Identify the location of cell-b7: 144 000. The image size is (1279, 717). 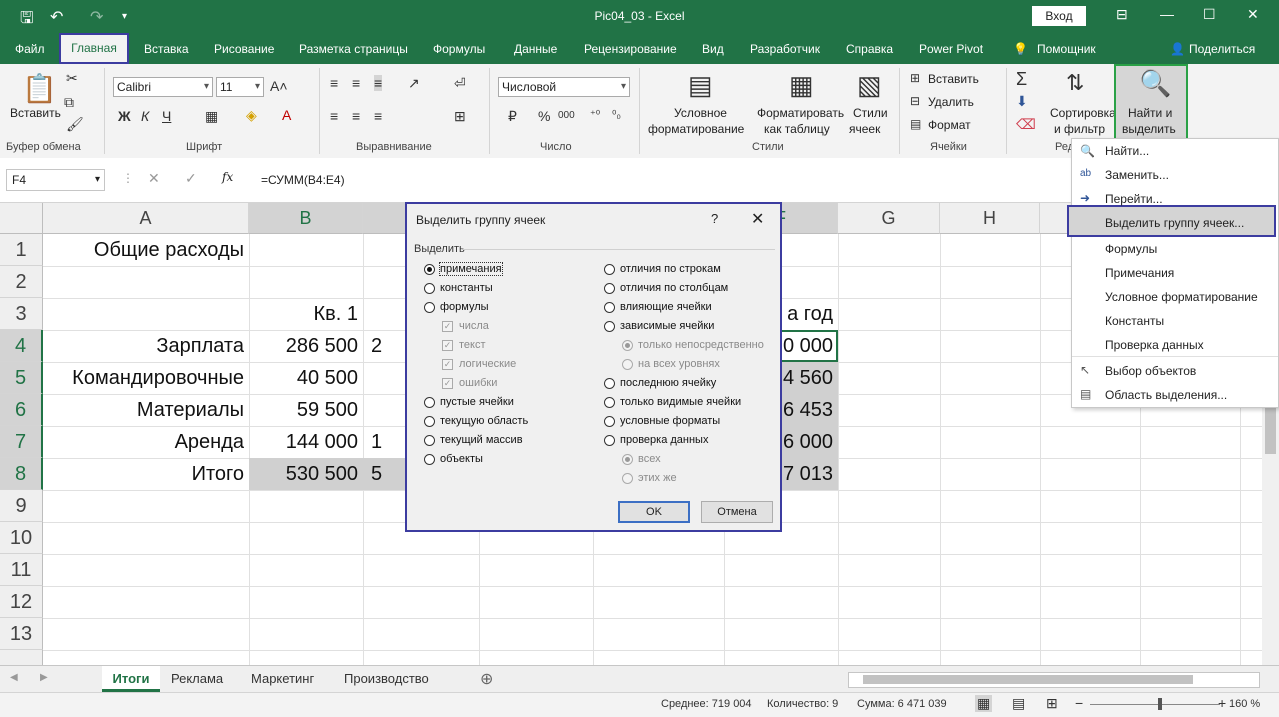
(306, 442).